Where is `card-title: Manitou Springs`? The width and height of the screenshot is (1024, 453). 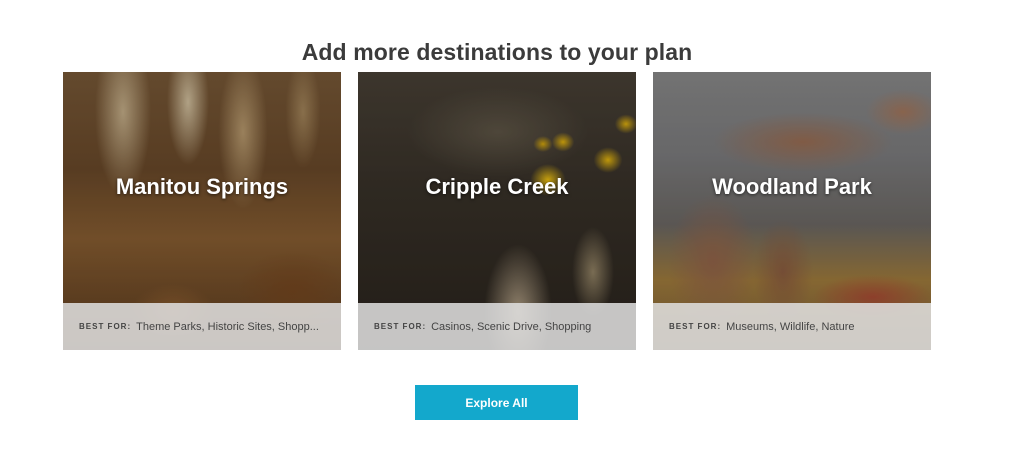
card-title: Manitou Springs is located at coordinates (202, 186).